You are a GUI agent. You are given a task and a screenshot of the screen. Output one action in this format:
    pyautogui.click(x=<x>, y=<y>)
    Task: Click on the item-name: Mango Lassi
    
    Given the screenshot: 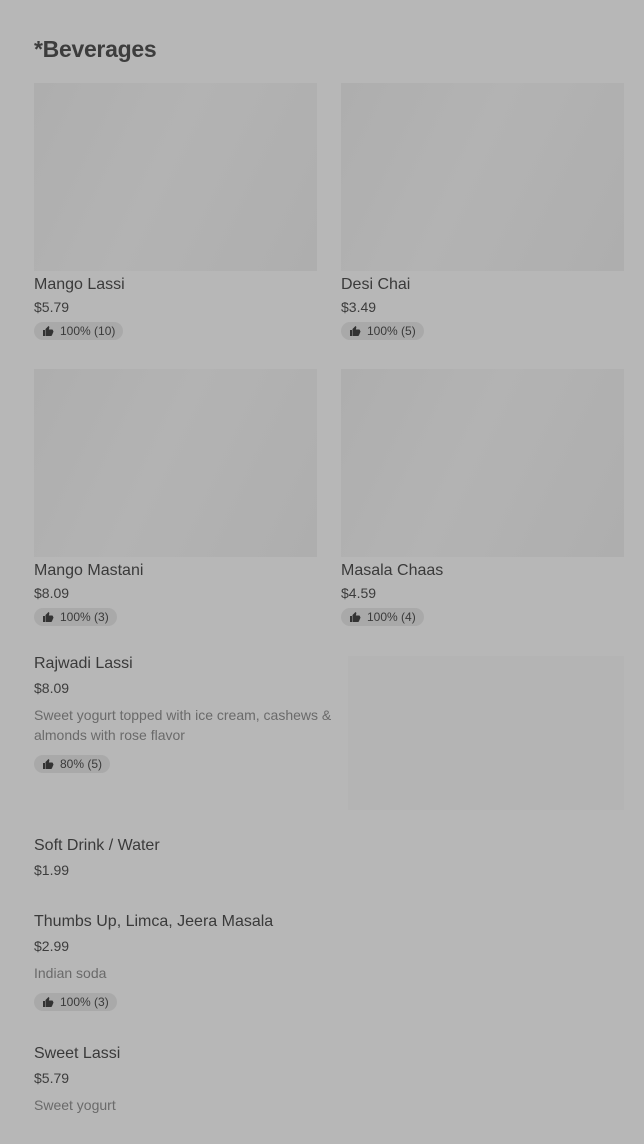 What is the action you would take?
    pyautogui.click(x=79, y=284)
    